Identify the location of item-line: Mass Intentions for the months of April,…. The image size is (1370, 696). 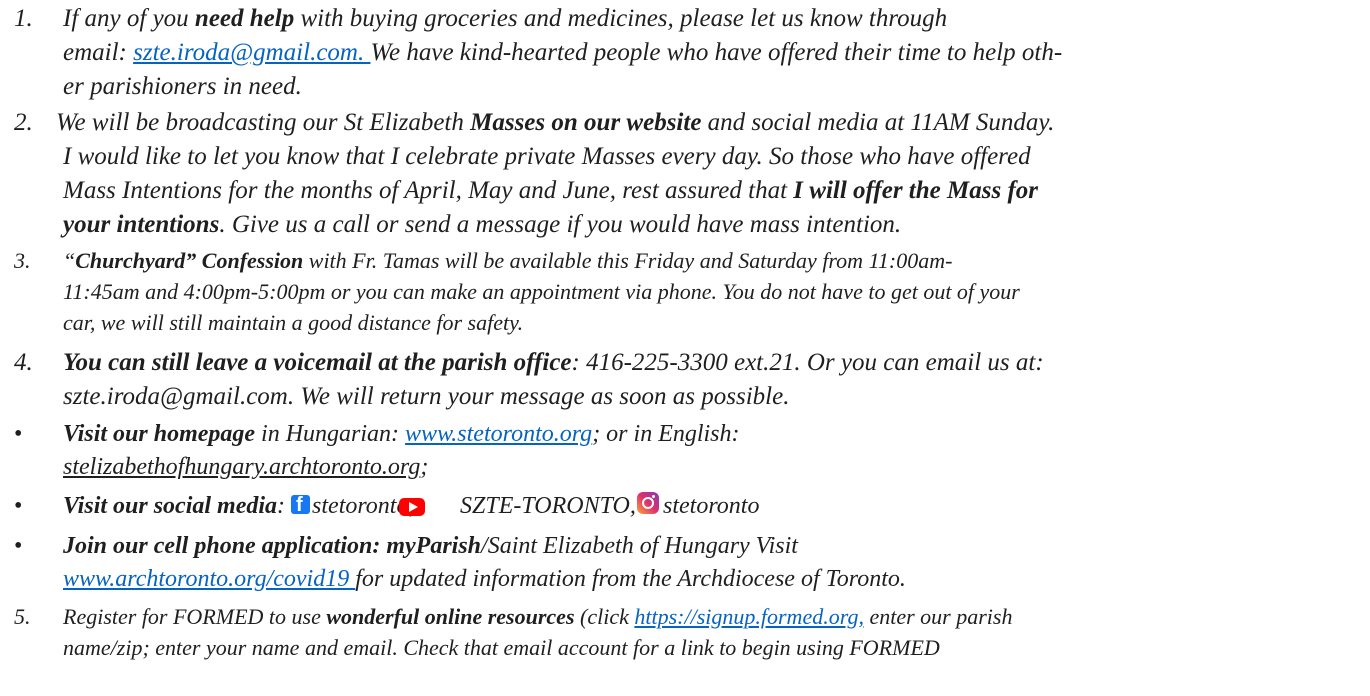
(550, 190).